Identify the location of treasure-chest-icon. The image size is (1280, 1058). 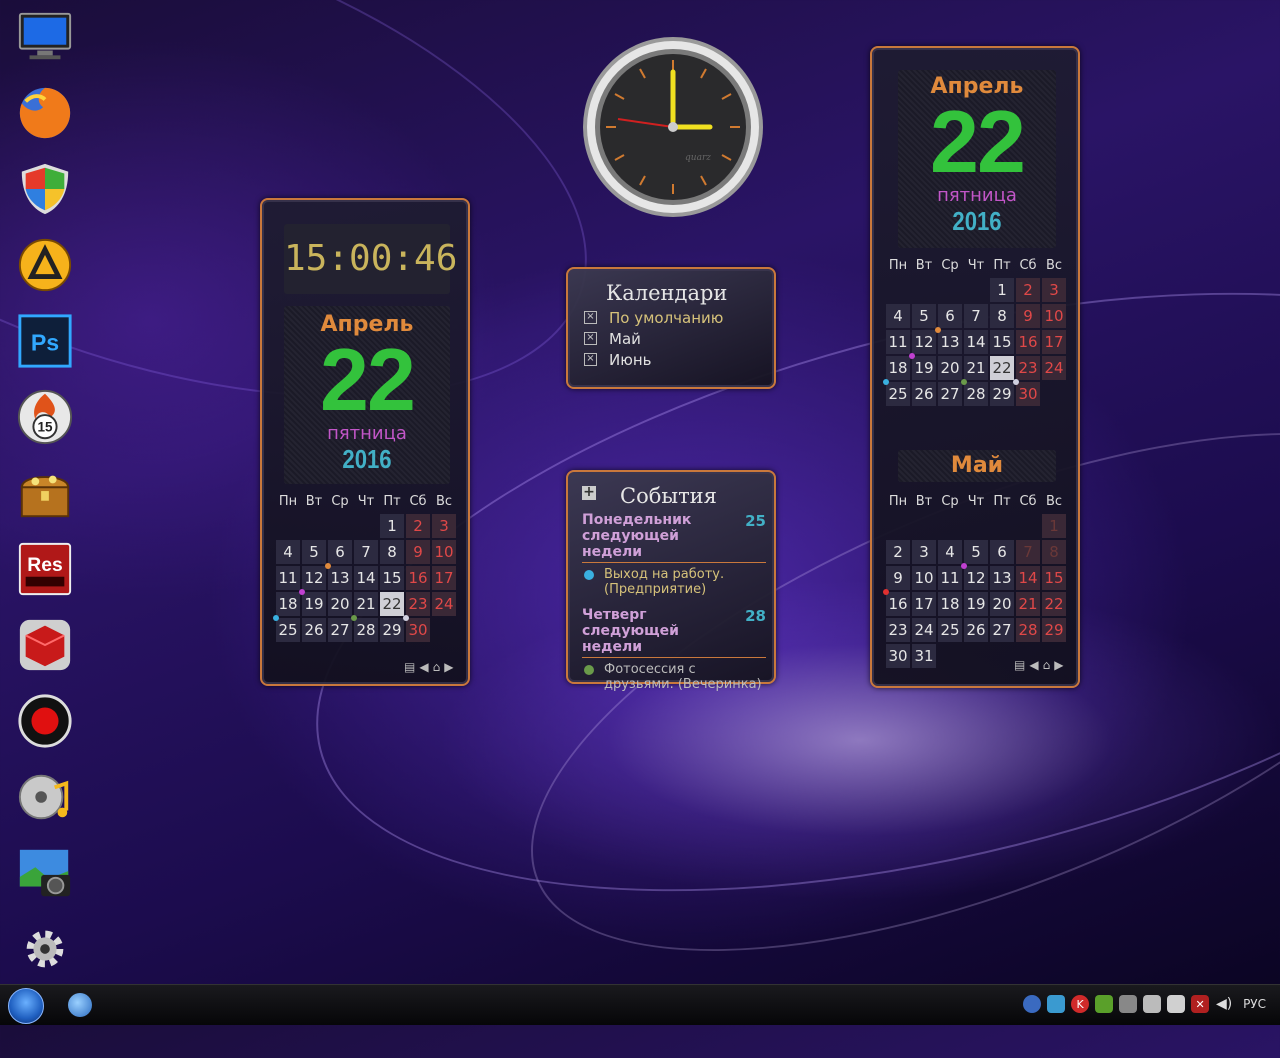
(45, 493).